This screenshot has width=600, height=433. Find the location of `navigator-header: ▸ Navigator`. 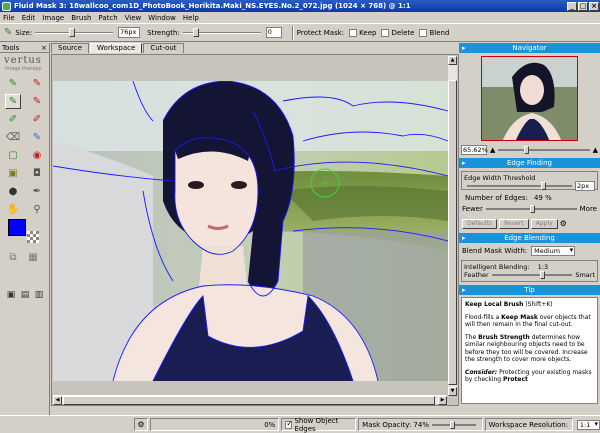

navigator-header: ▸ Navigator is located at coordinates (529, 48).